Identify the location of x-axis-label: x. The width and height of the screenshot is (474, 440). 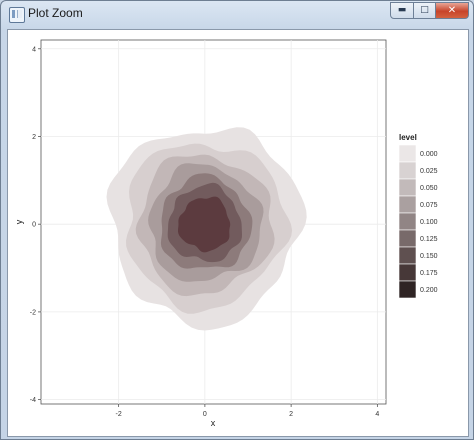
(213, 423).